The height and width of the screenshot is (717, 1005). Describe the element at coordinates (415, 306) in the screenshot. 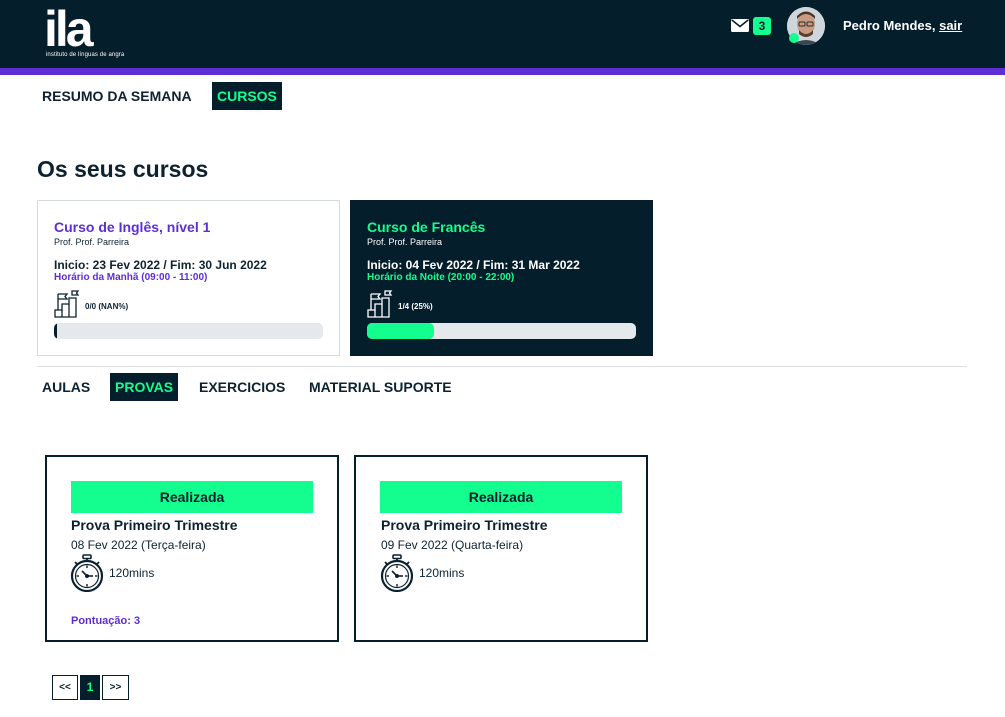

I see `course-progress-text: 1/4 (25%)` at that location.